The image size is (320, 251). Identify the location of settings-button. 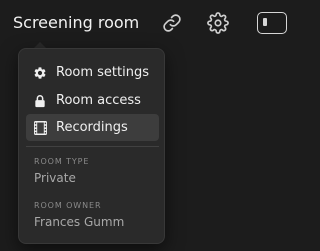
(218, 23).